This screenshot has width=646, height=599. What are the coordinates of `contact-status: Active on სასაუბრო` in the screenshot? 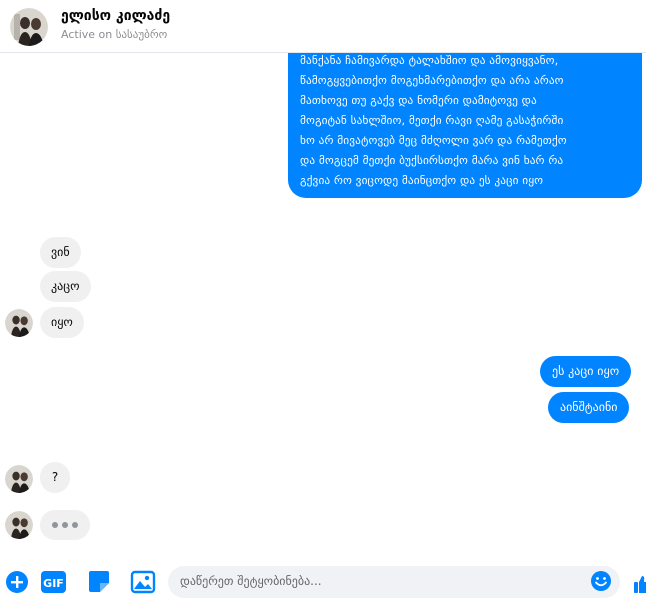 It's located at (114, 34).